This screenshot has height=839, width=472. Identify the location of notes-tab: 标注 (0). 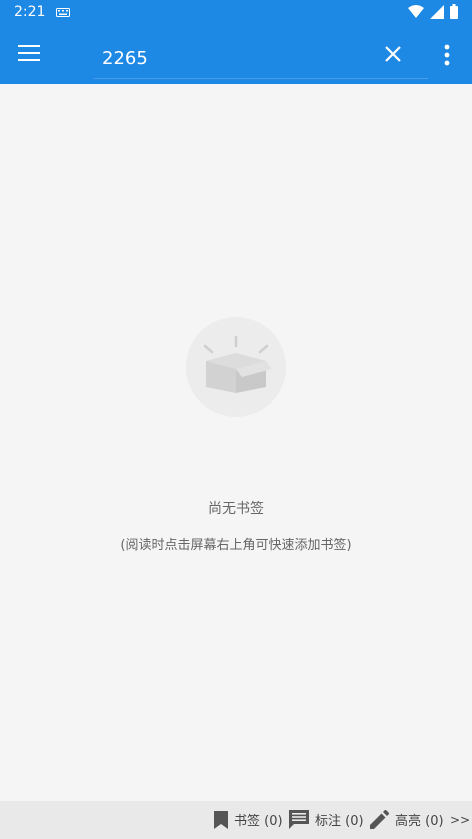
(326, 819).